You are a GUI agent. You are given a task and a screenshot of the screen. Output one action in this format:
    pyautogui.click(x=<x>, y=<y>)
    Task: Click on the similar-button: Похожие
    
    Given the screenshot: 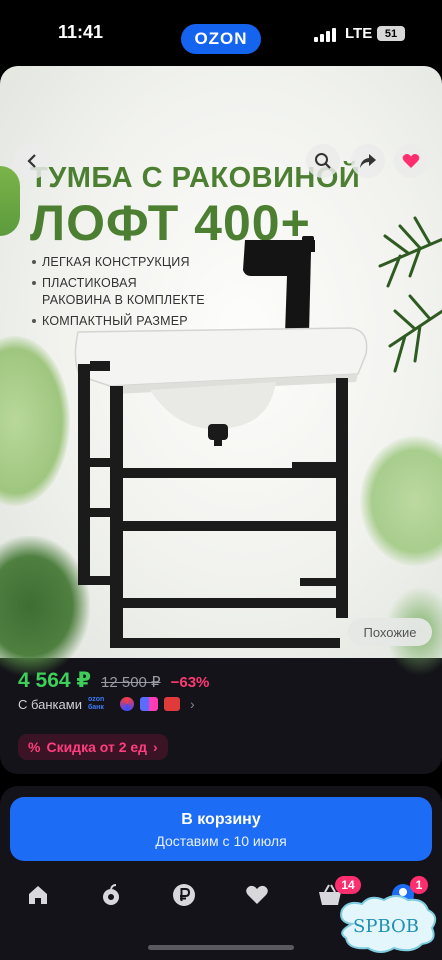 What is the action you would take?
    pyautogui.click(x=390, y=632)
    